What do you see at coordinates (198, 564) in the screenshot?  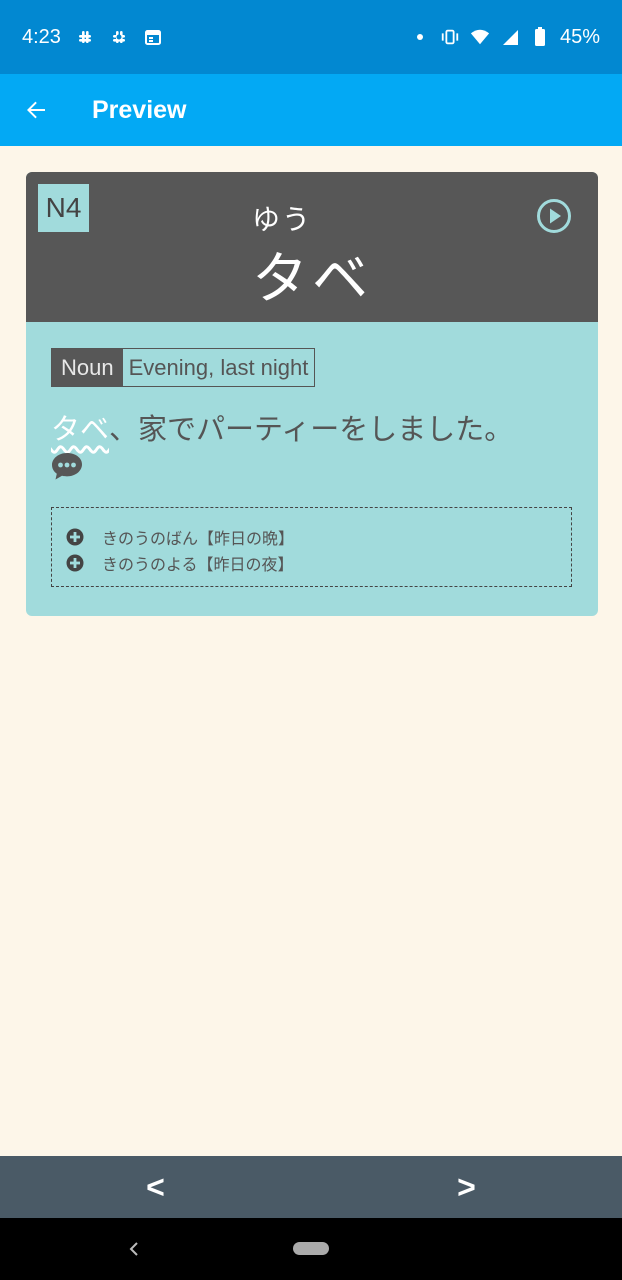 I see `related-word-text: きのうのよる【昨日の夜】` at bounding box center [198, 564].